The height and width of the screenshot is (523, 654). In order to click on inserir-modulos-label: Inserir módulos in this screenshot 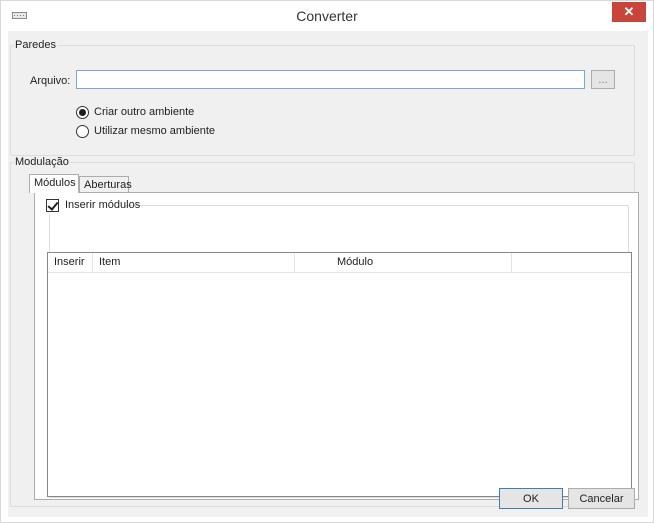, I will do `click(103, 205)`.